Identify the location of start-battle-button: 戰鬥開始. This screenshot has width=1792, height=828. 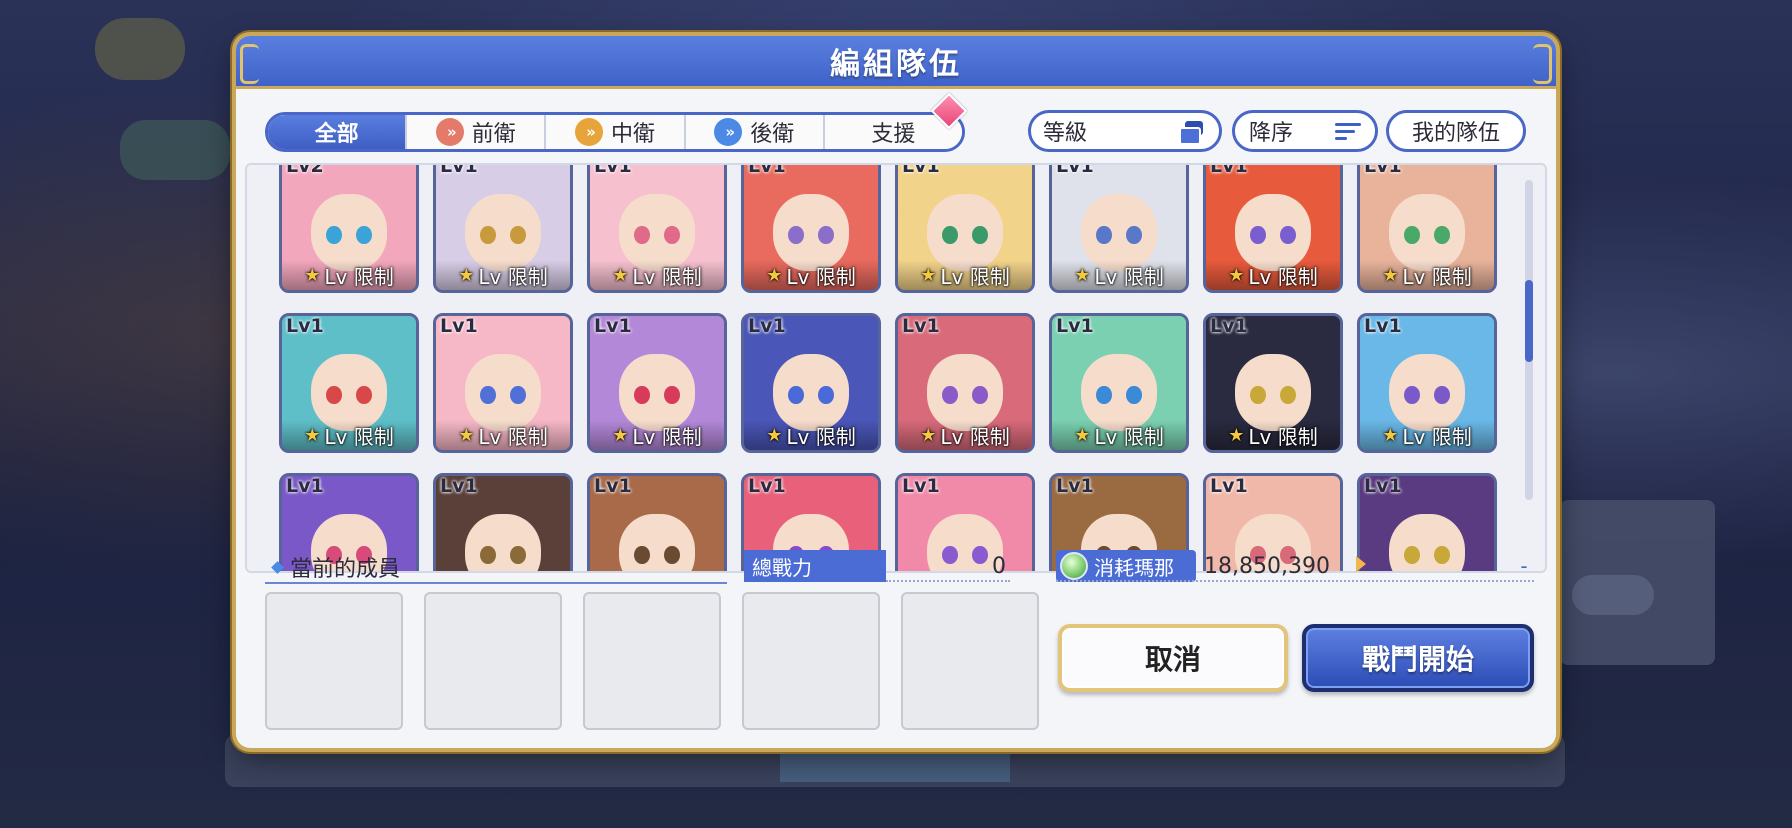
(1418, 658).